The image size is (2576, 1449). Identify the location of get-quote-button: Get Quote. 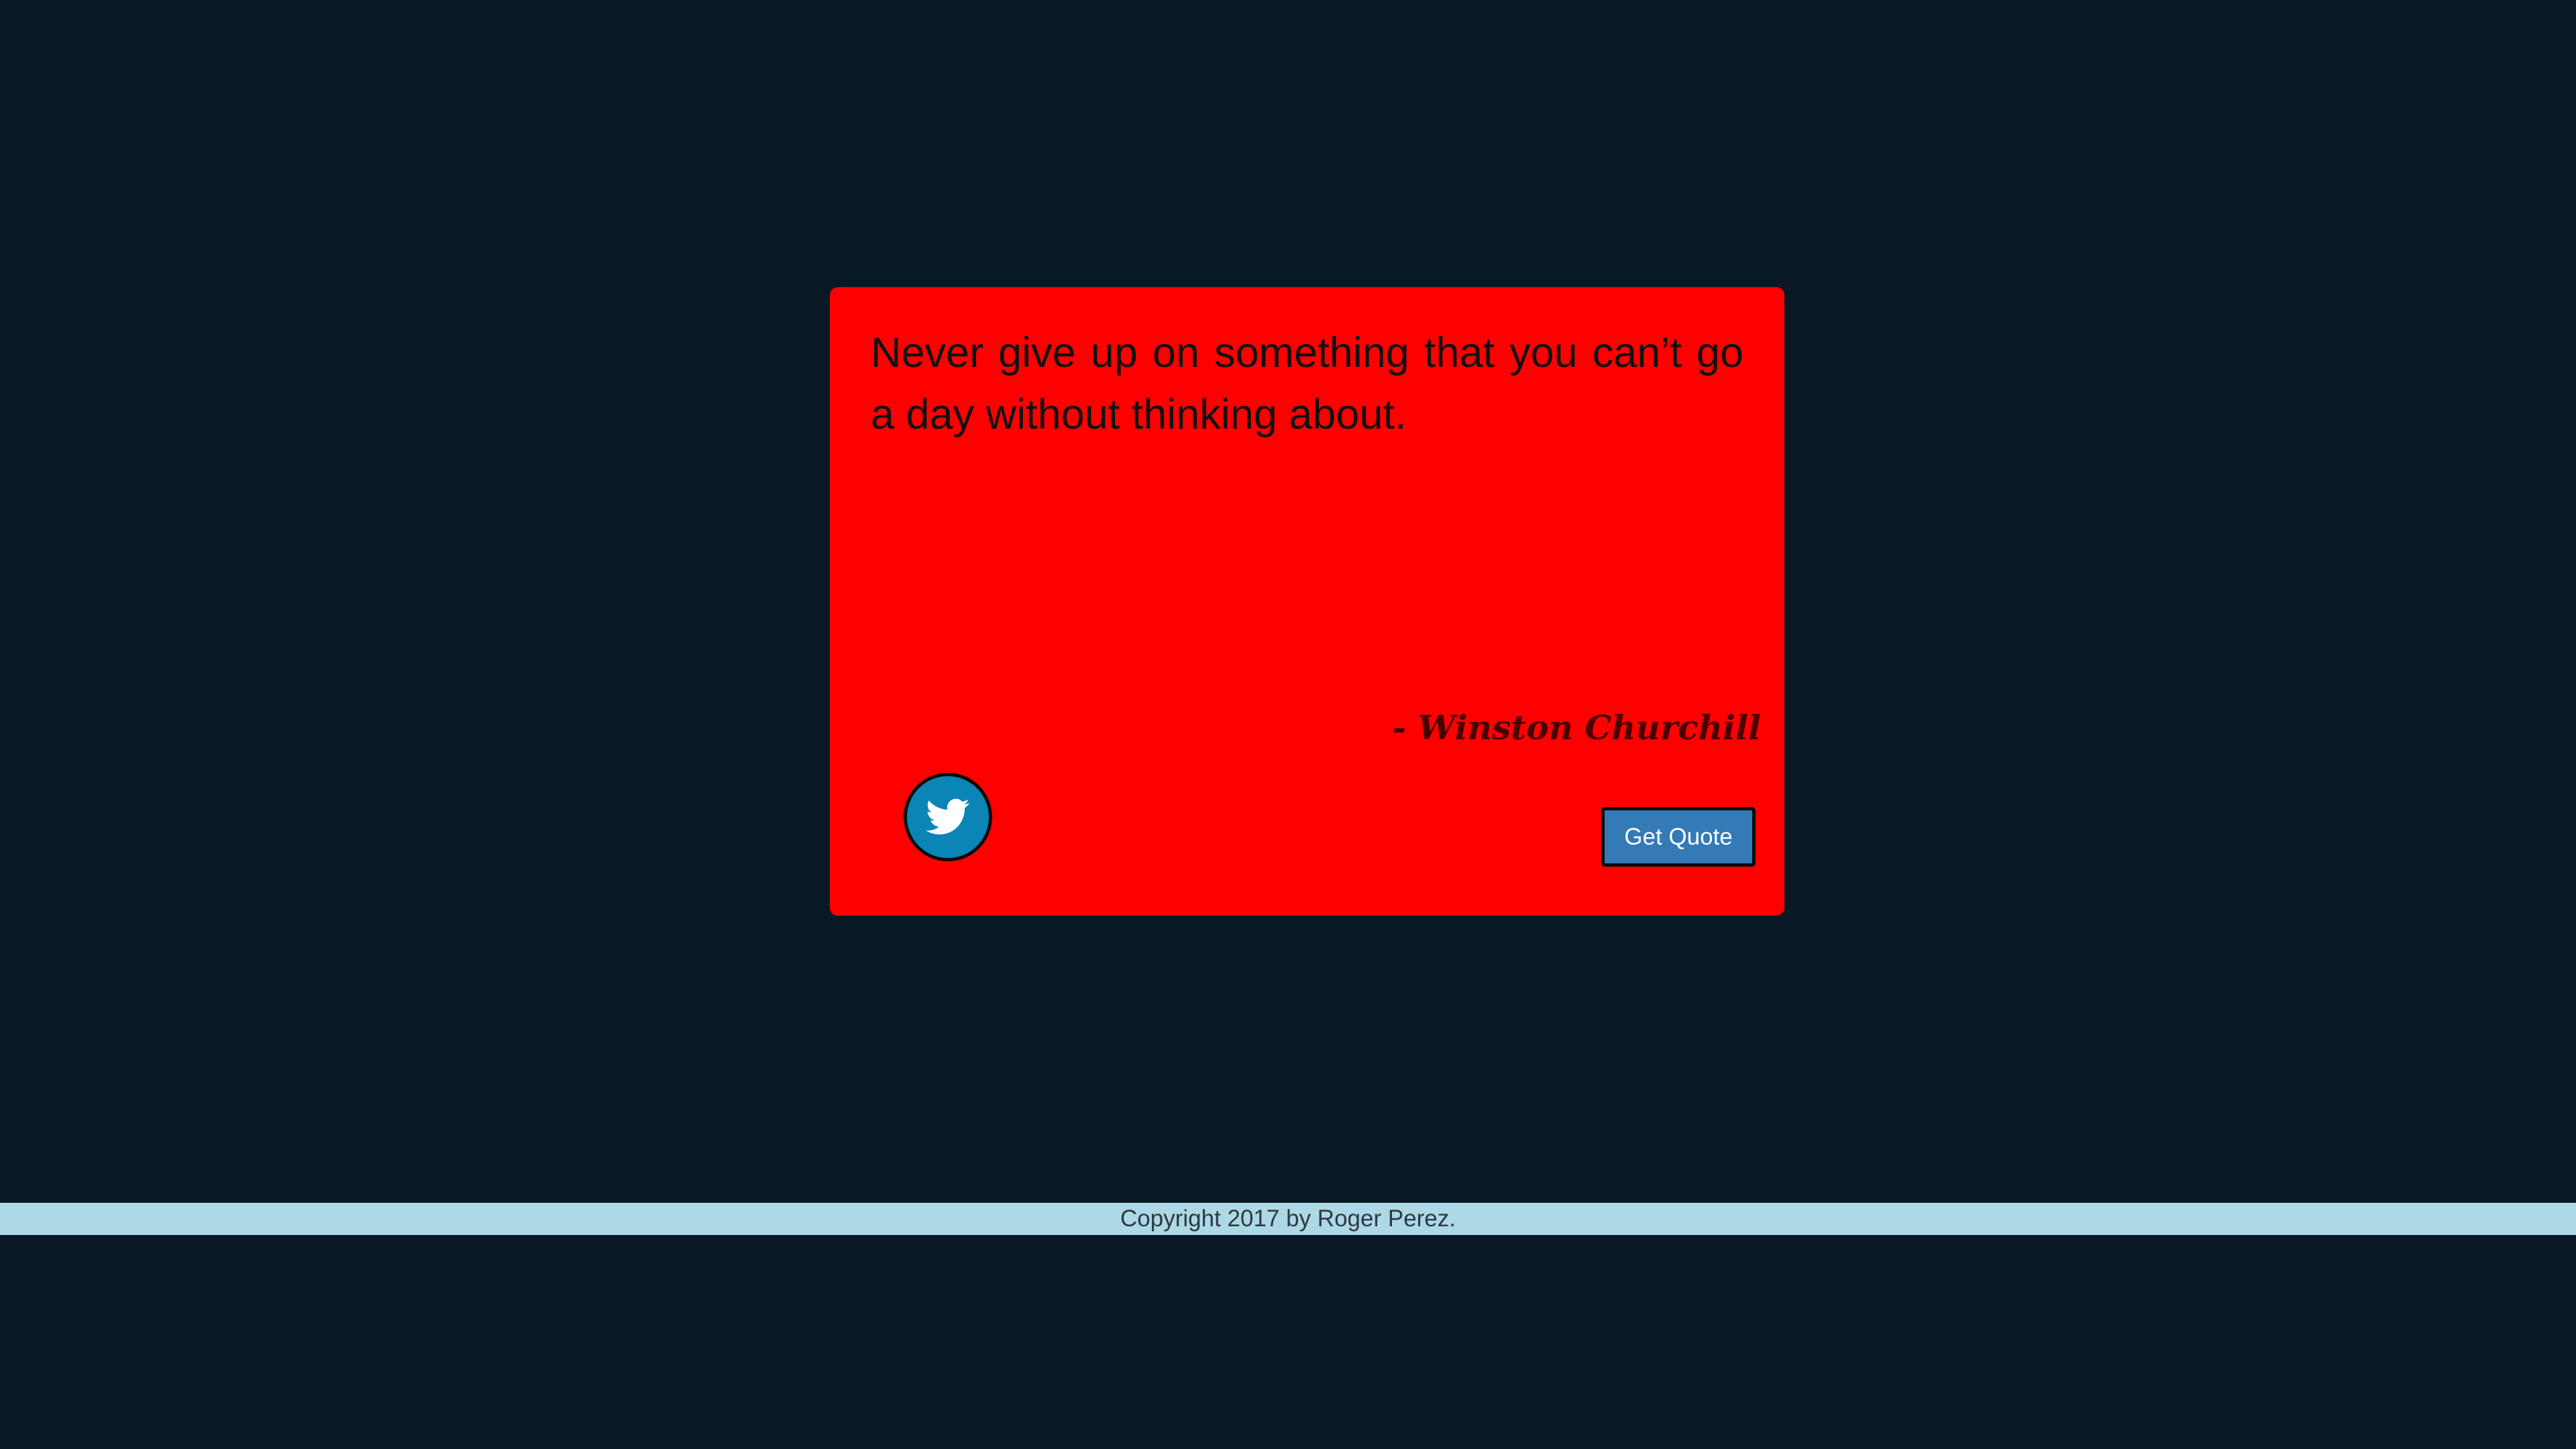
(1678, 837).